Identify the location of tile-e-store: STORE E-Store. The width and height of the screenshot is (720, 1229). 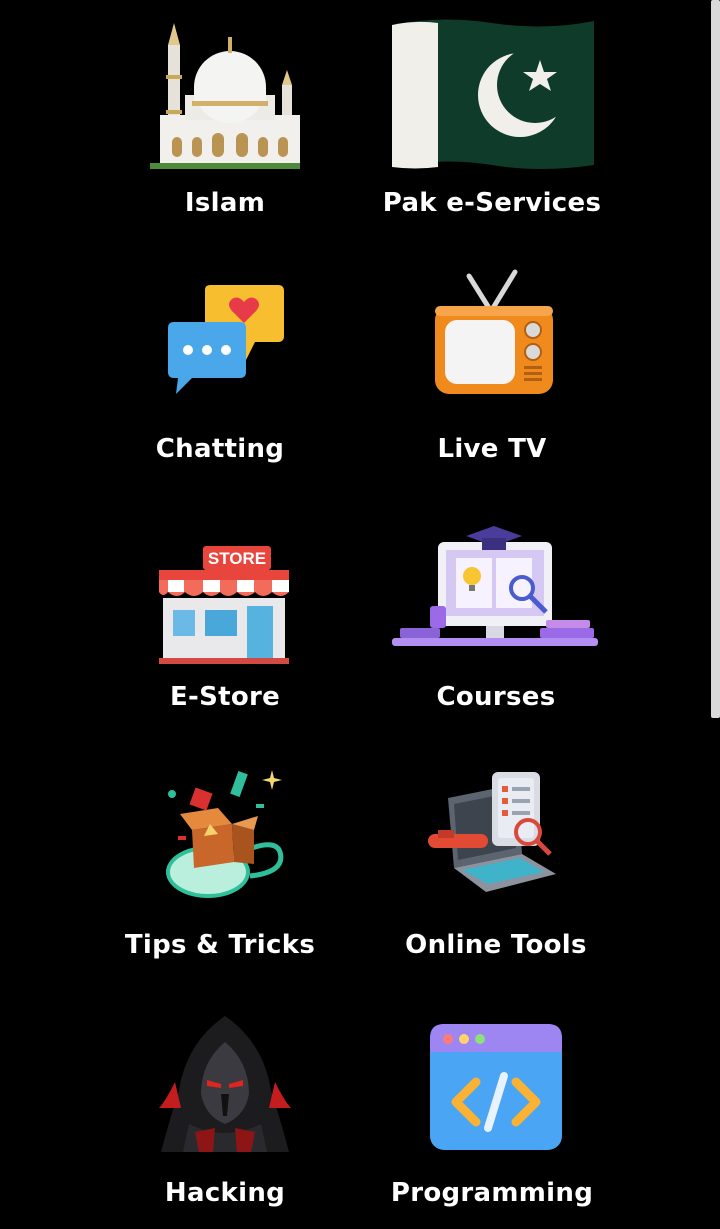
(225, 621).